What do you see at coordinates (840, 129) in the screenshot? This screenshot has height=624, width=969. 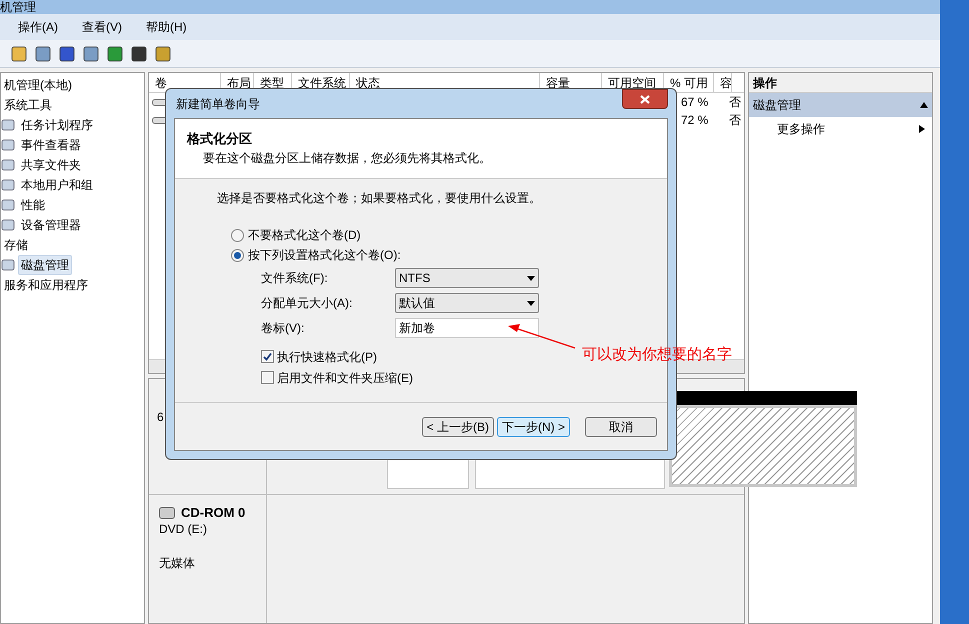 I see `action-item: 更多操作` at bounding box center [840, 129].